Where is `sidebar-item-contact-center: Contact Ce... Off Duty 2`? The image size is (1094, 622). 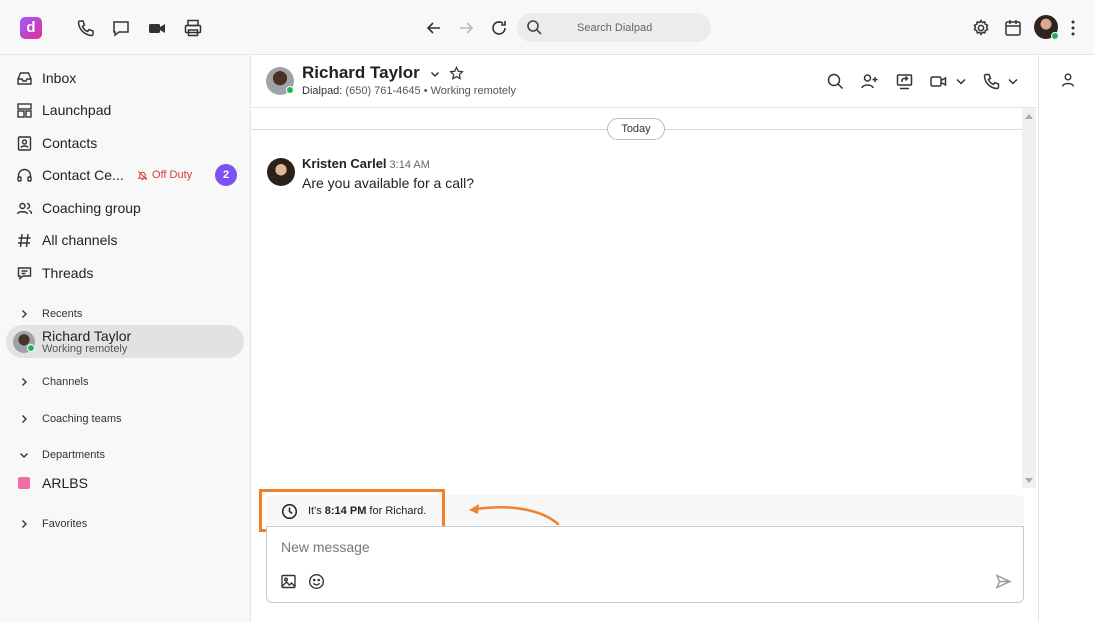
sidebar-item-contact-center: Contact Ce... Off Duty 2 is located at coordinates (125, 175).